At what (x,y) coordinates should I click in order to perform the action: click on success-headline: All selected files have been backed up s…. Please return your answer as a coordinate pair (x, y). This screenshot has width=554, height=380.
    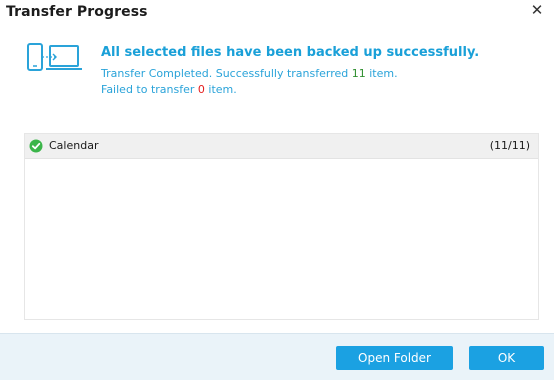
    Looking at the image, I should click on (290, 52).